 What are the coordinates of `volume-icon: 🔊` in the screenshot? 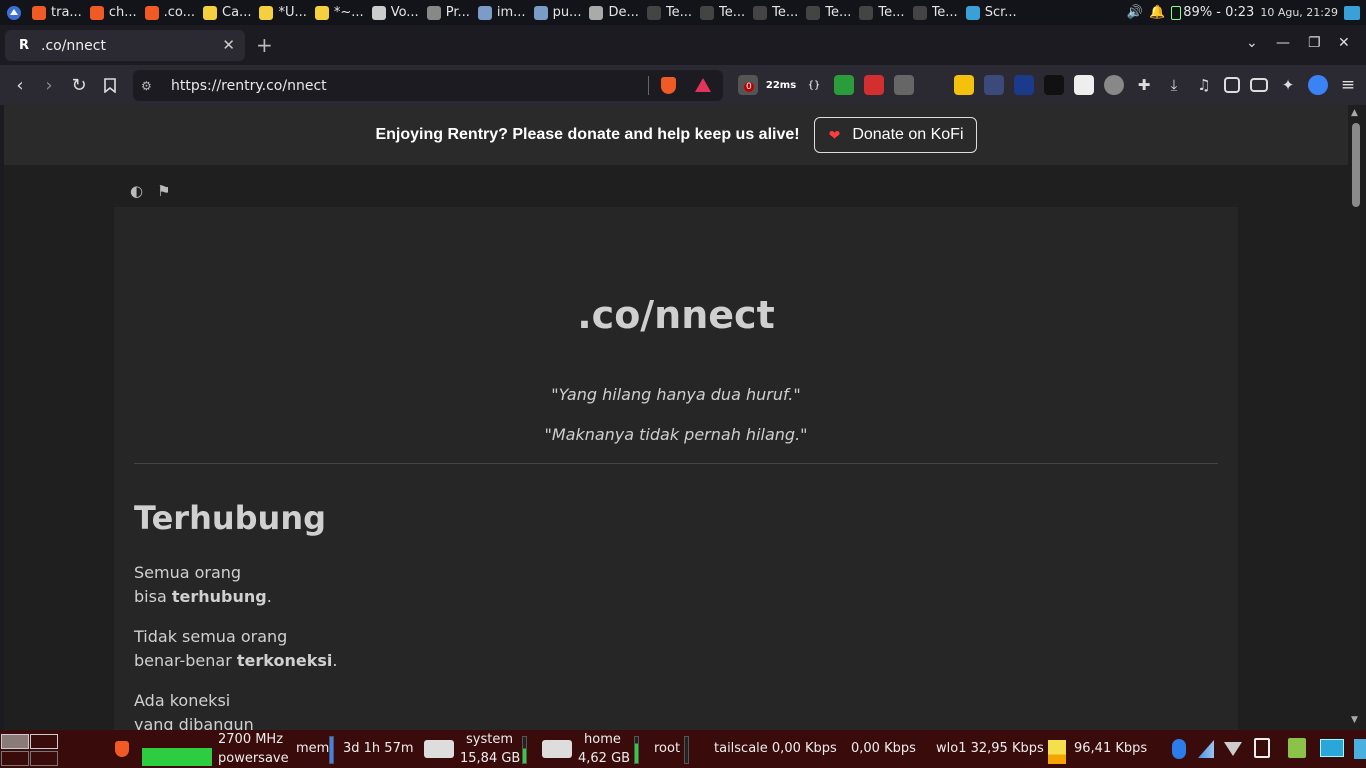 It's located at (1135, 12).